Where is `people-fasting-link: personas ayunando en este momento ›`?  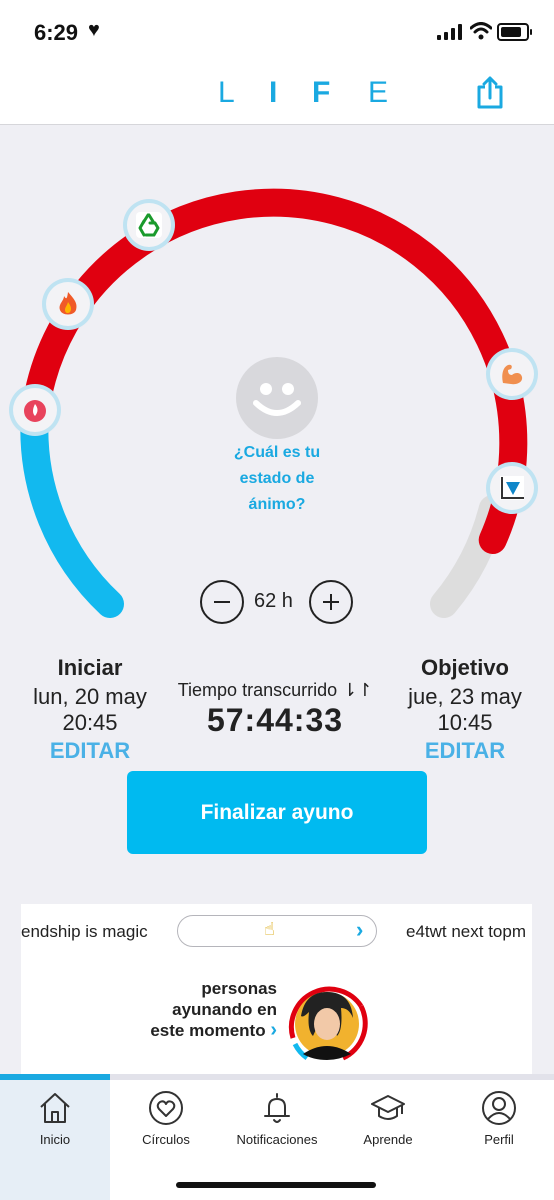
people-fasting-link: personas ayunando en este momento › is located at coordinates (212, 1009).